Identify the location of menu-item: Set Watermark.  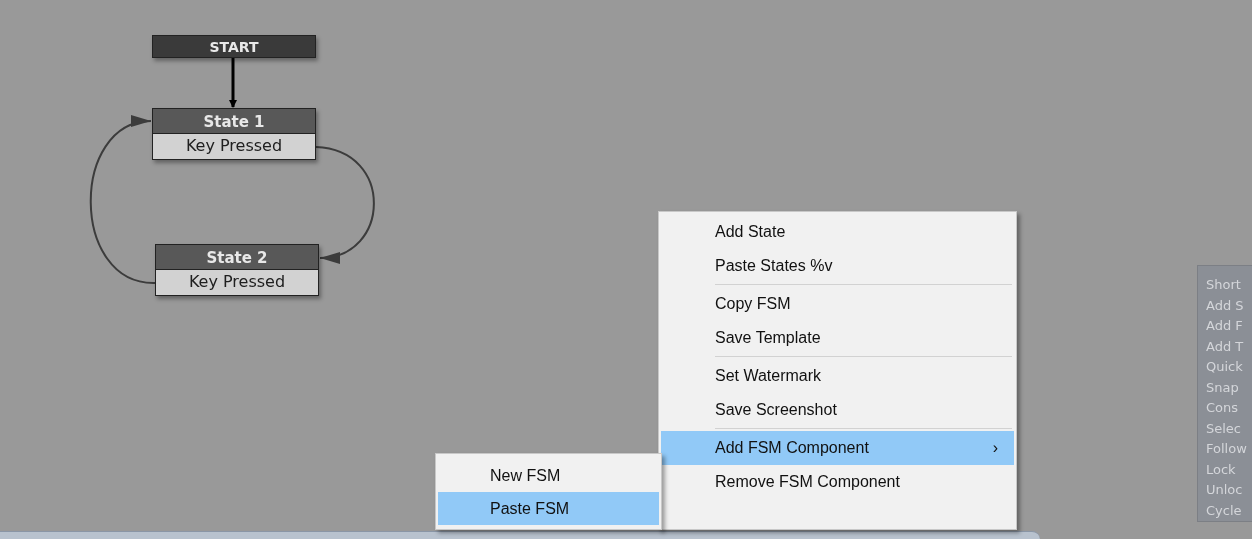
(837, 376).